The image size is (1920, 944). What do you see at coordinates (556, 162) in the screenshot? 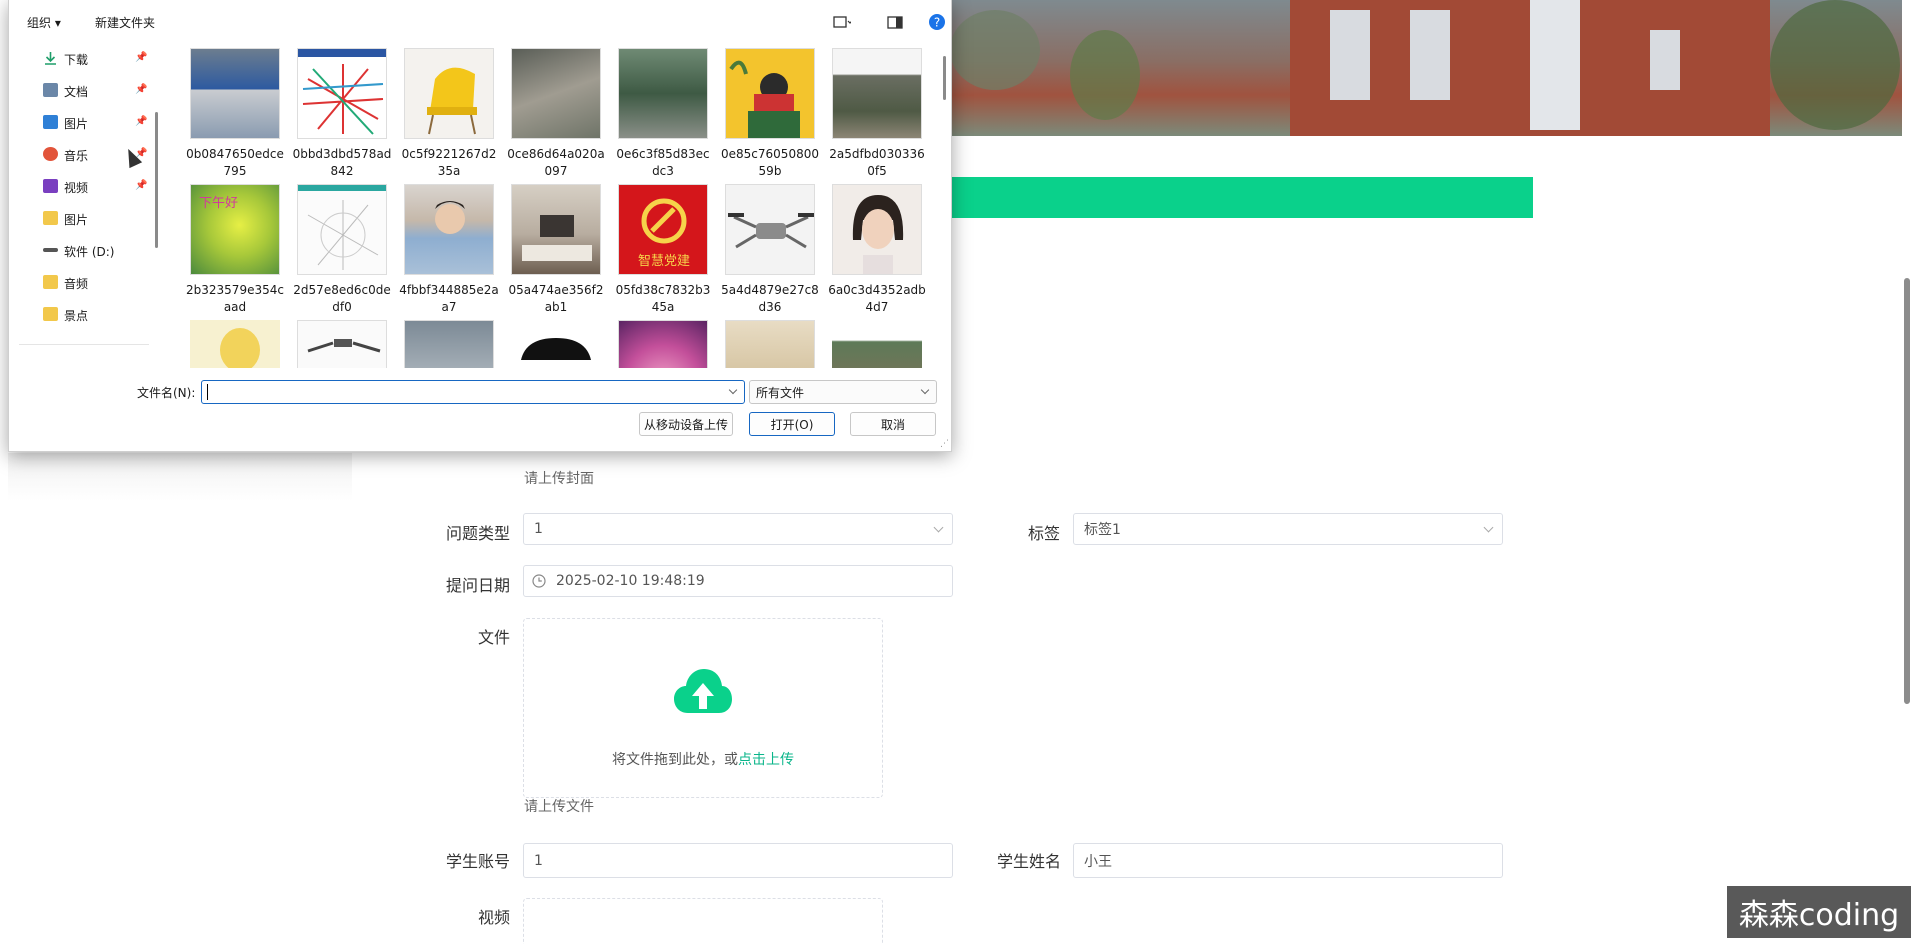
I see `file-name: 0ce86d64a020a097` at bounding box center [556, 162].